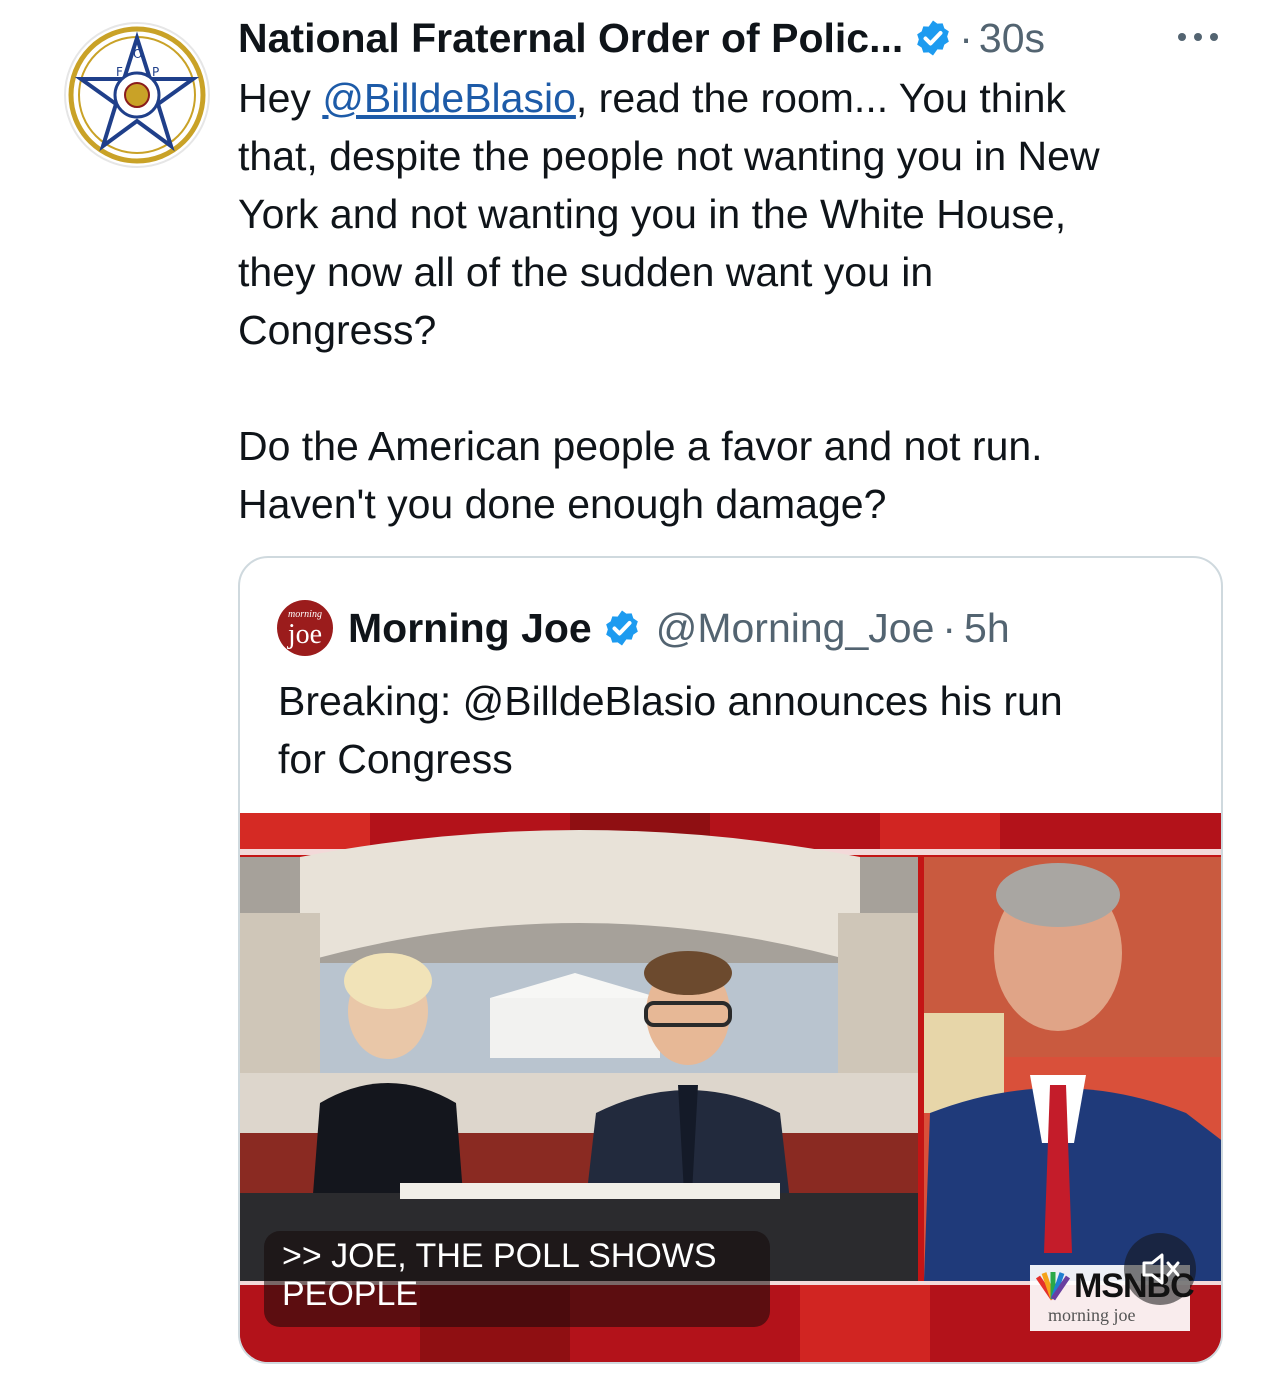  Describe the element at coordinates (1198, 37) in the screenshot. I see `more-options-icon` at that location.